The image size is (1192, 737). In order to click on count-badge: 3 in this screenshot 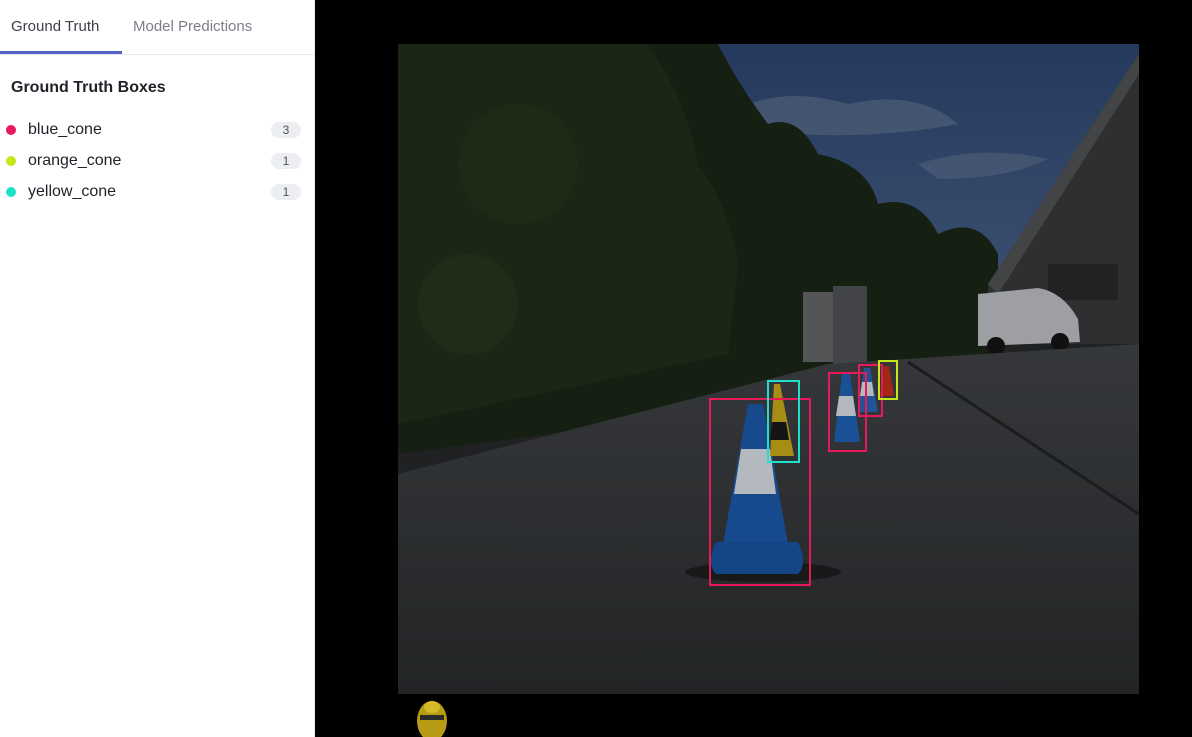, I will do `click(286, 130)`.